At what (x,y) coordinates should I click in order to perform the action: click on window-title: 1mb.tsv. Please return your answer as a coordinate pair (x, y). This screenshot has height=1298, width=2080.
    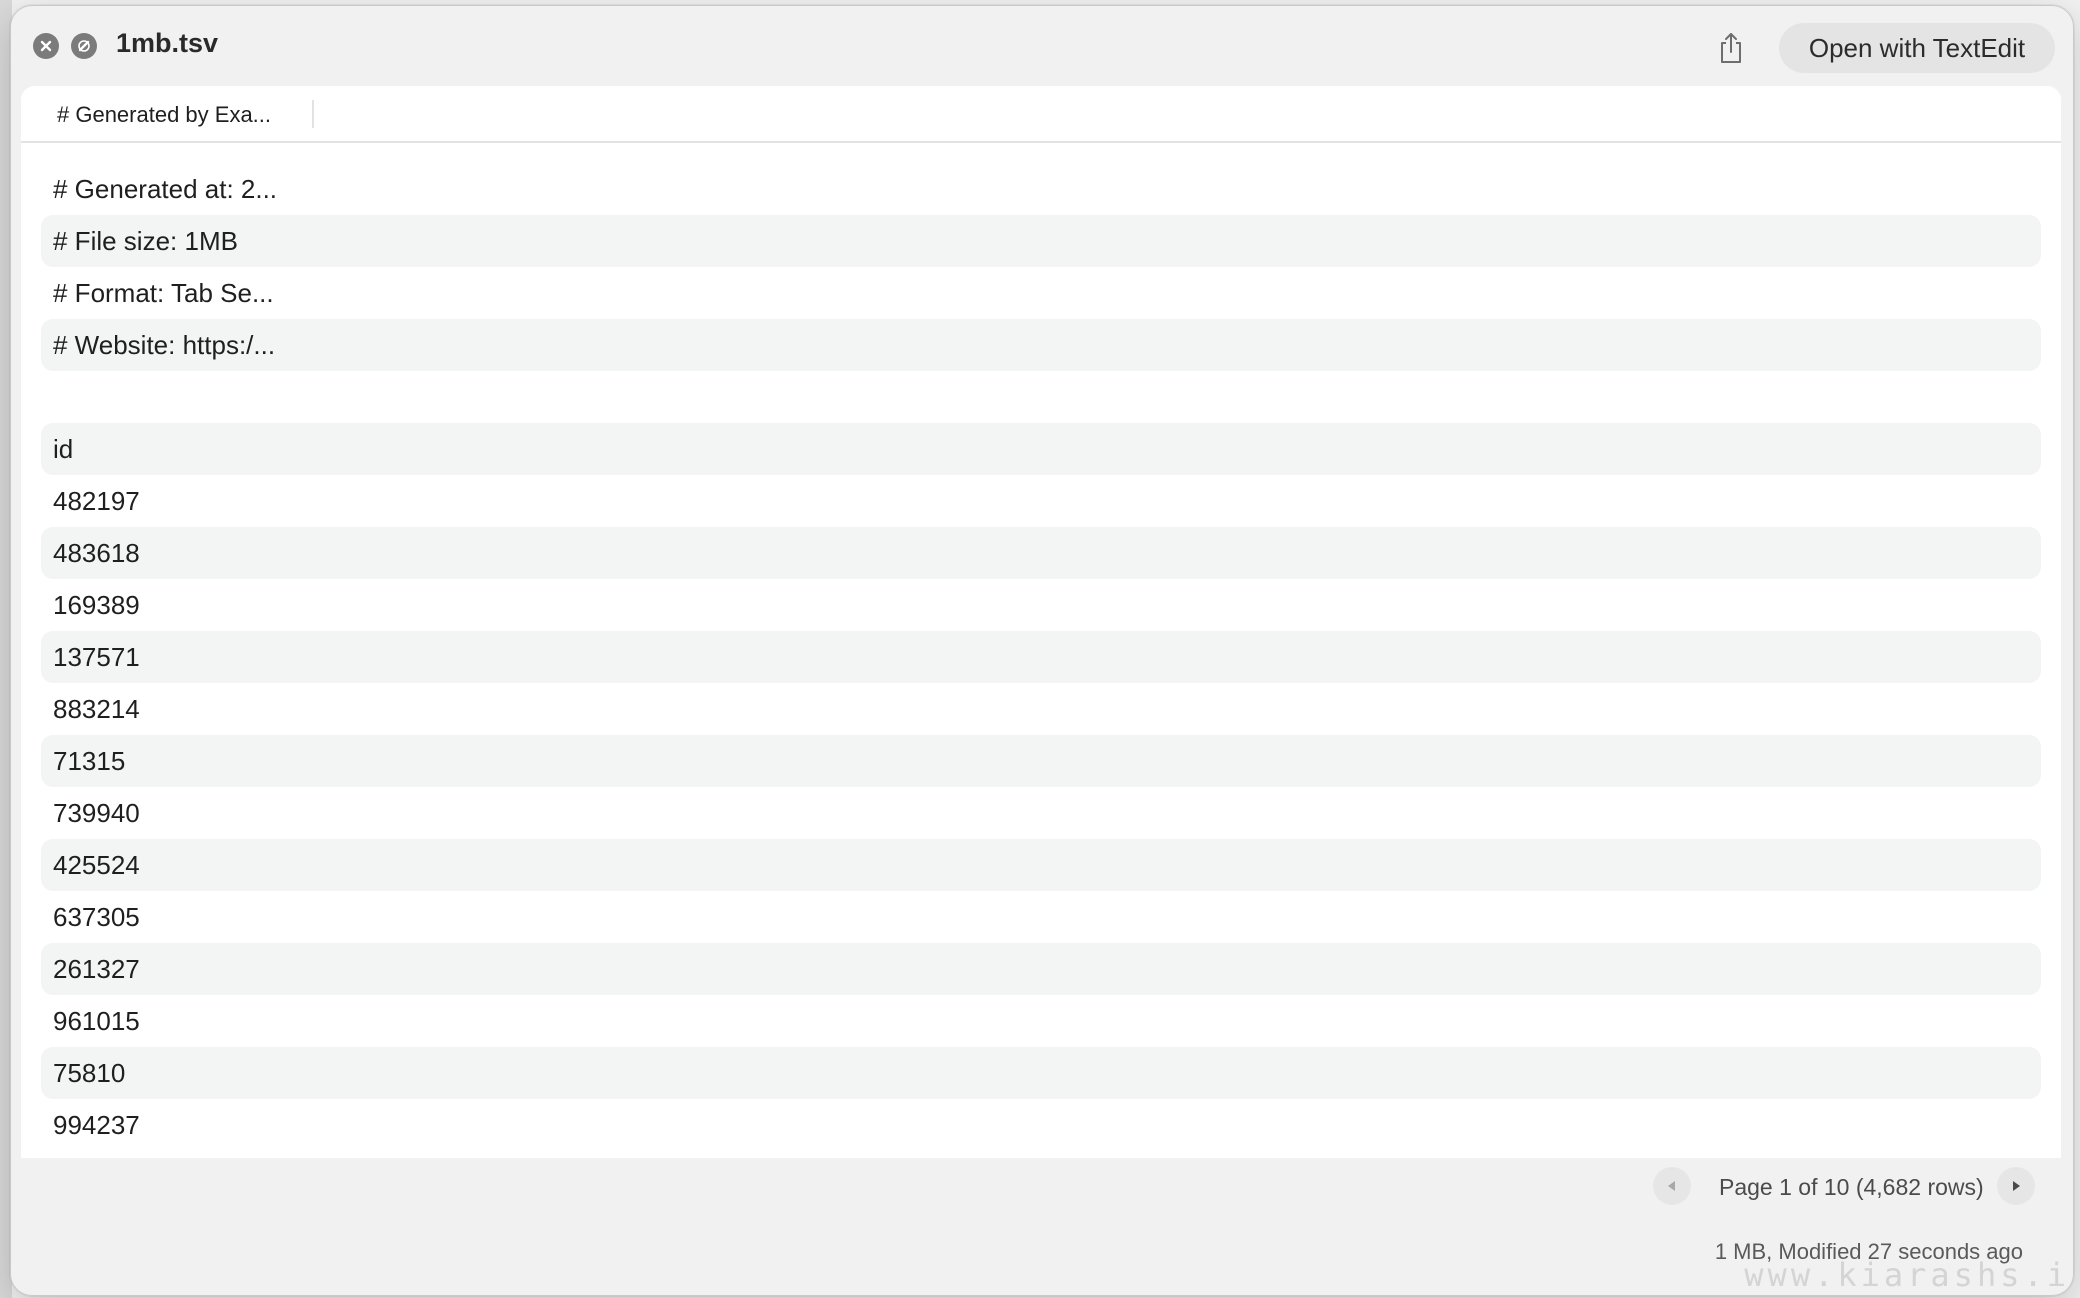
    Looking at the image, I should click on (167, 43).